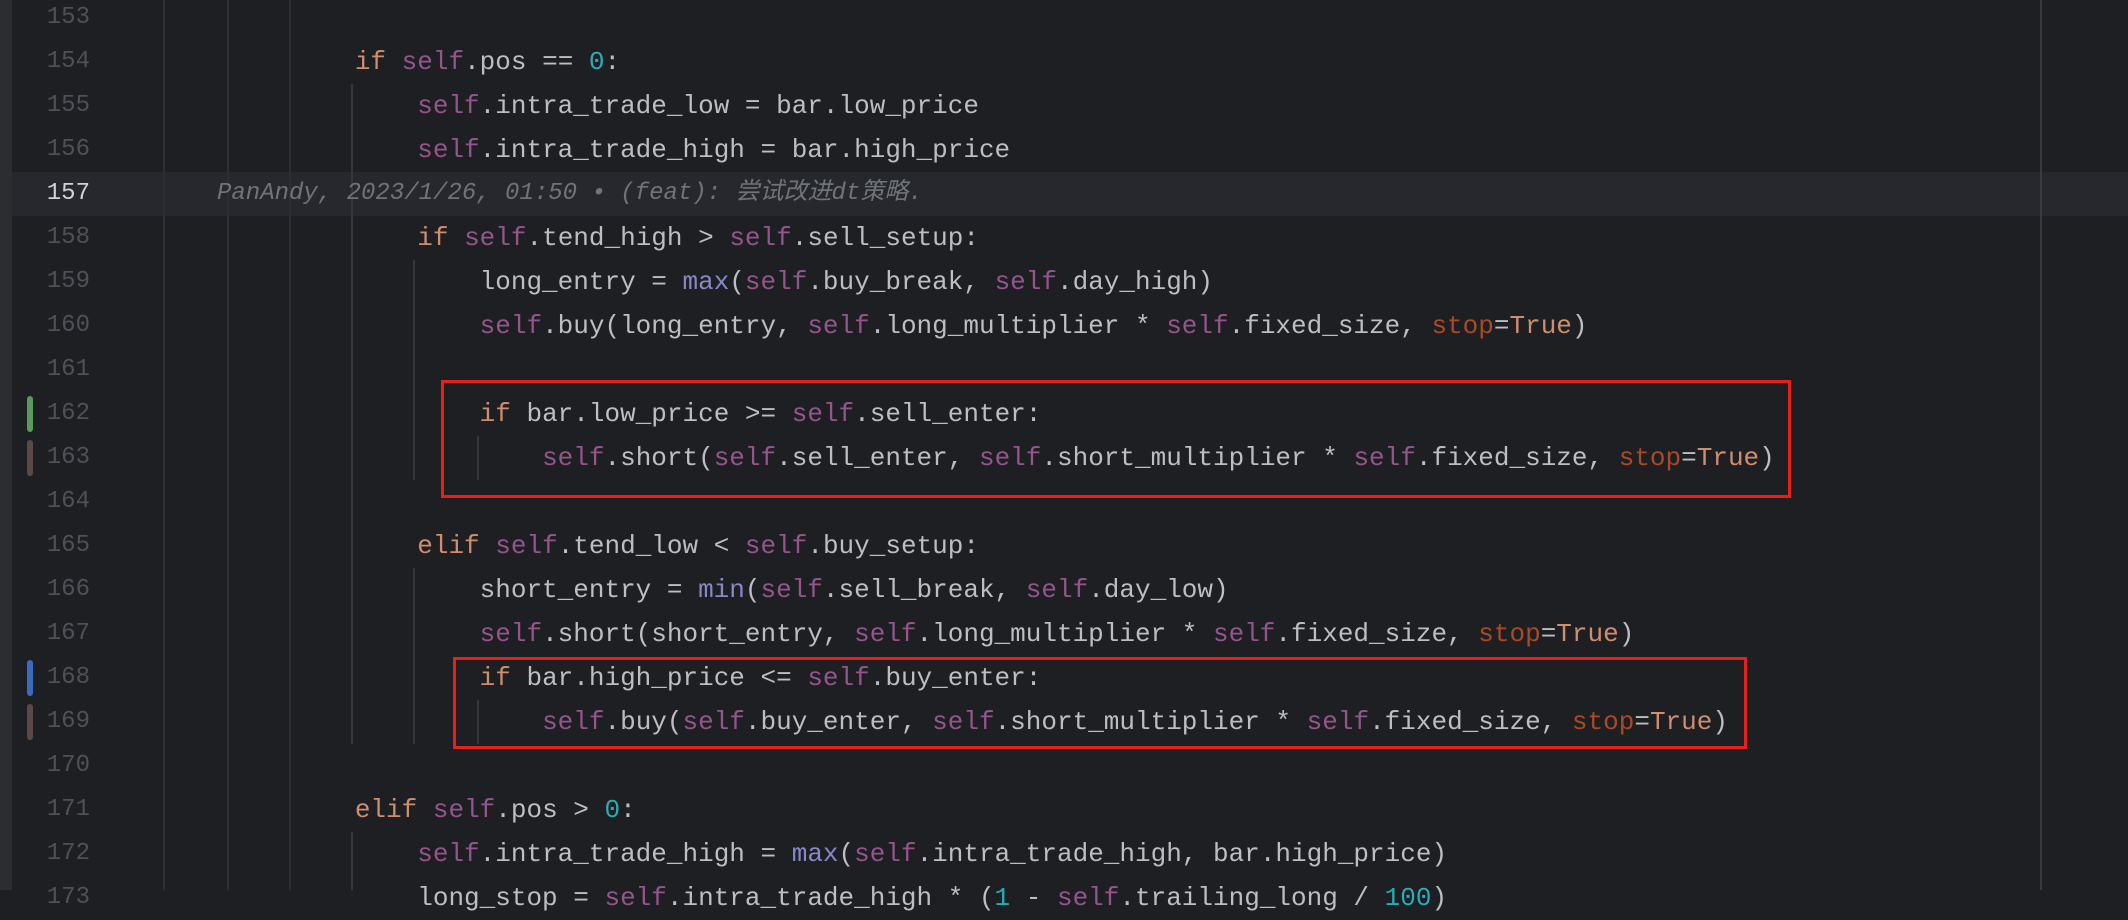  What do you see at coordinates (589, 590) in the screenshot?
I see `token-plain: short_entry =` at bounding box center [589, 590].